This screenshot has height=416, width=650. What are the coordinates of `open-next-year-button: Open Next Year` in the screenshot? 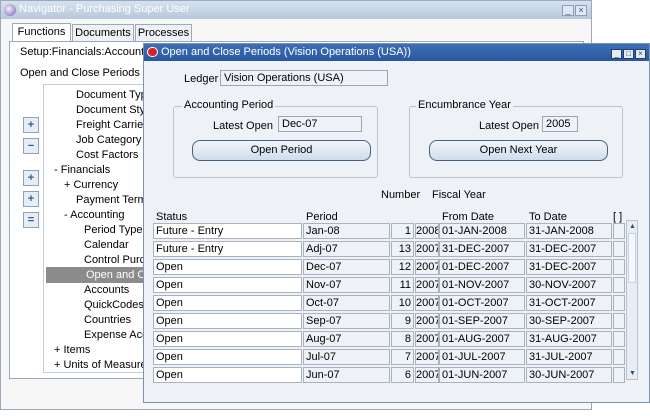 It's located at (518, 150).